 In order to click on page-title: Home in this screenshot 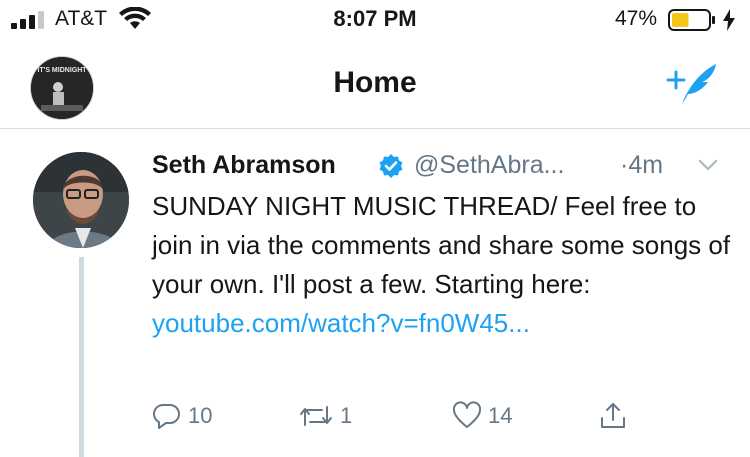, I will do `click(375, 82)`.